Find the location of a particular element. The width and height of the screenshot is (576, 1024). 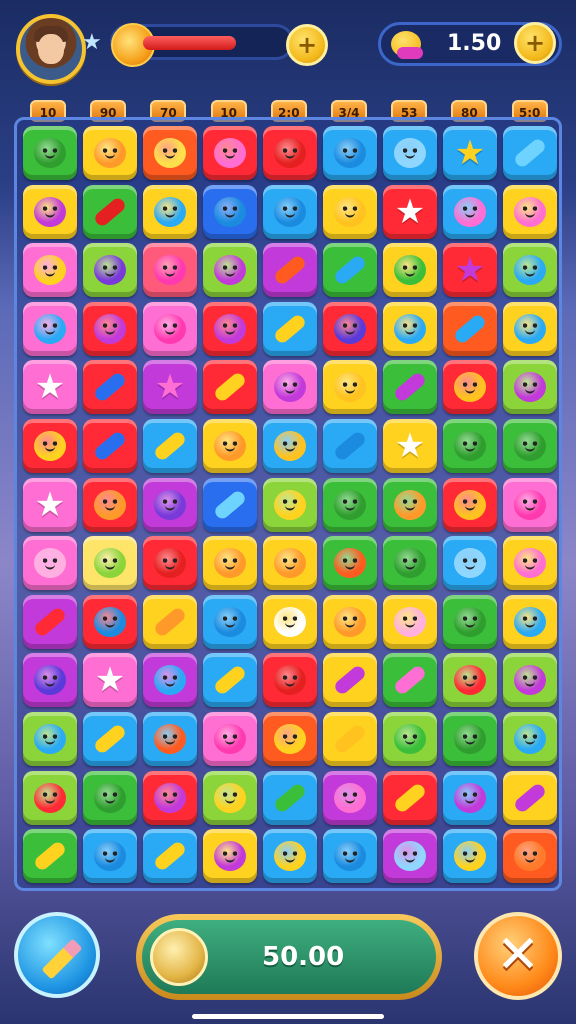

player-avatar is located at coordinates (51, 49).